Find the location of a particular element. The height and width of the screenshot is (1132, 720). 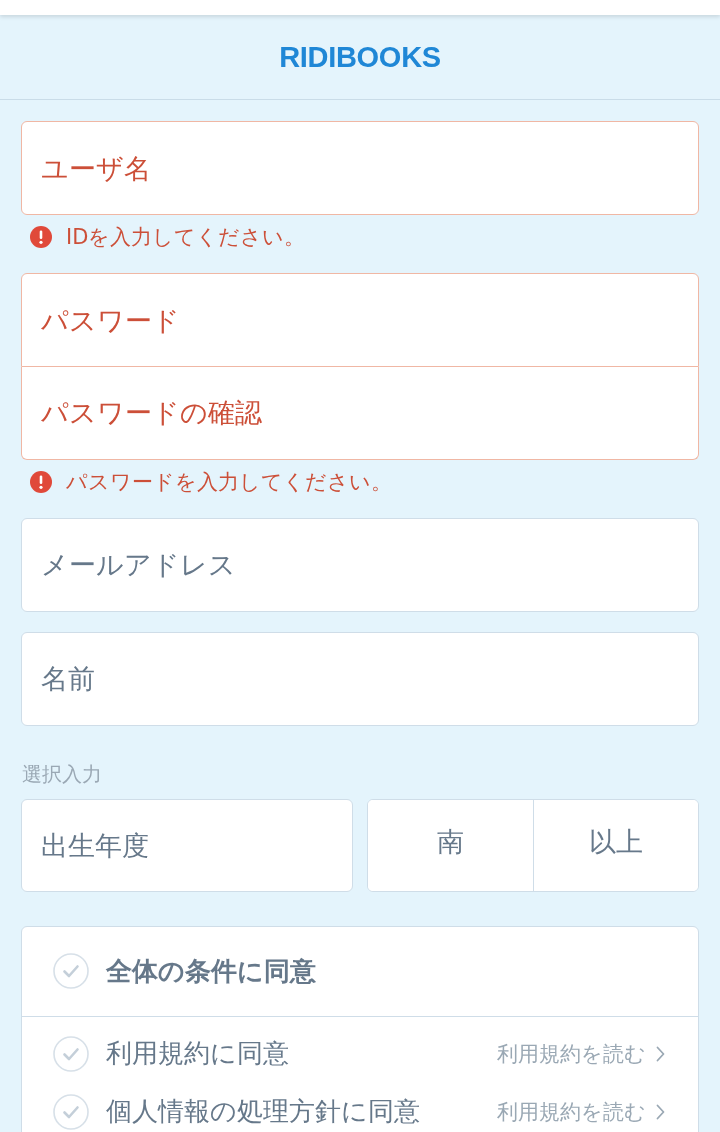

segment-button: 以上 is located at coordinates (615, 845).